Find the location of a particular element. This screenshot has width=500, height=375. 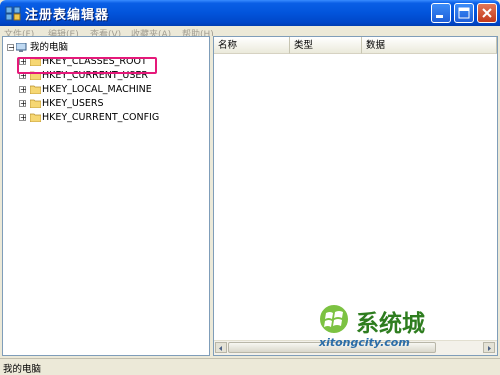

tree-item-hkey-current-config: + HKEY_CURRENT_CONFIG is located at coordinates (114, 118).